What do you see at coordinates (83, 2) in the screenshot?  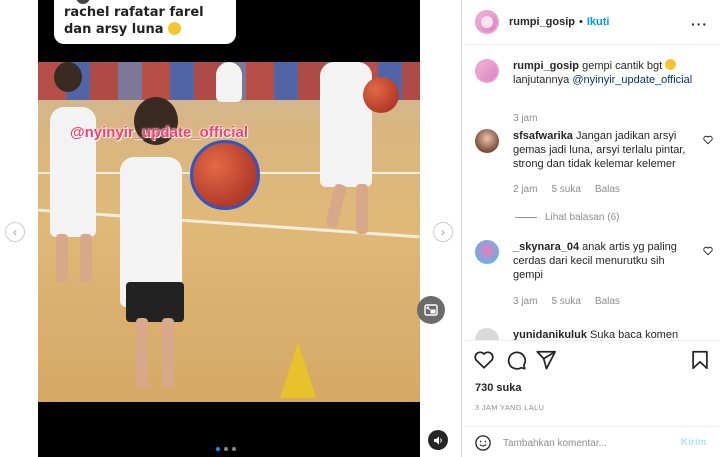 I see `caption-avatar` at bounding box center [83, 2].